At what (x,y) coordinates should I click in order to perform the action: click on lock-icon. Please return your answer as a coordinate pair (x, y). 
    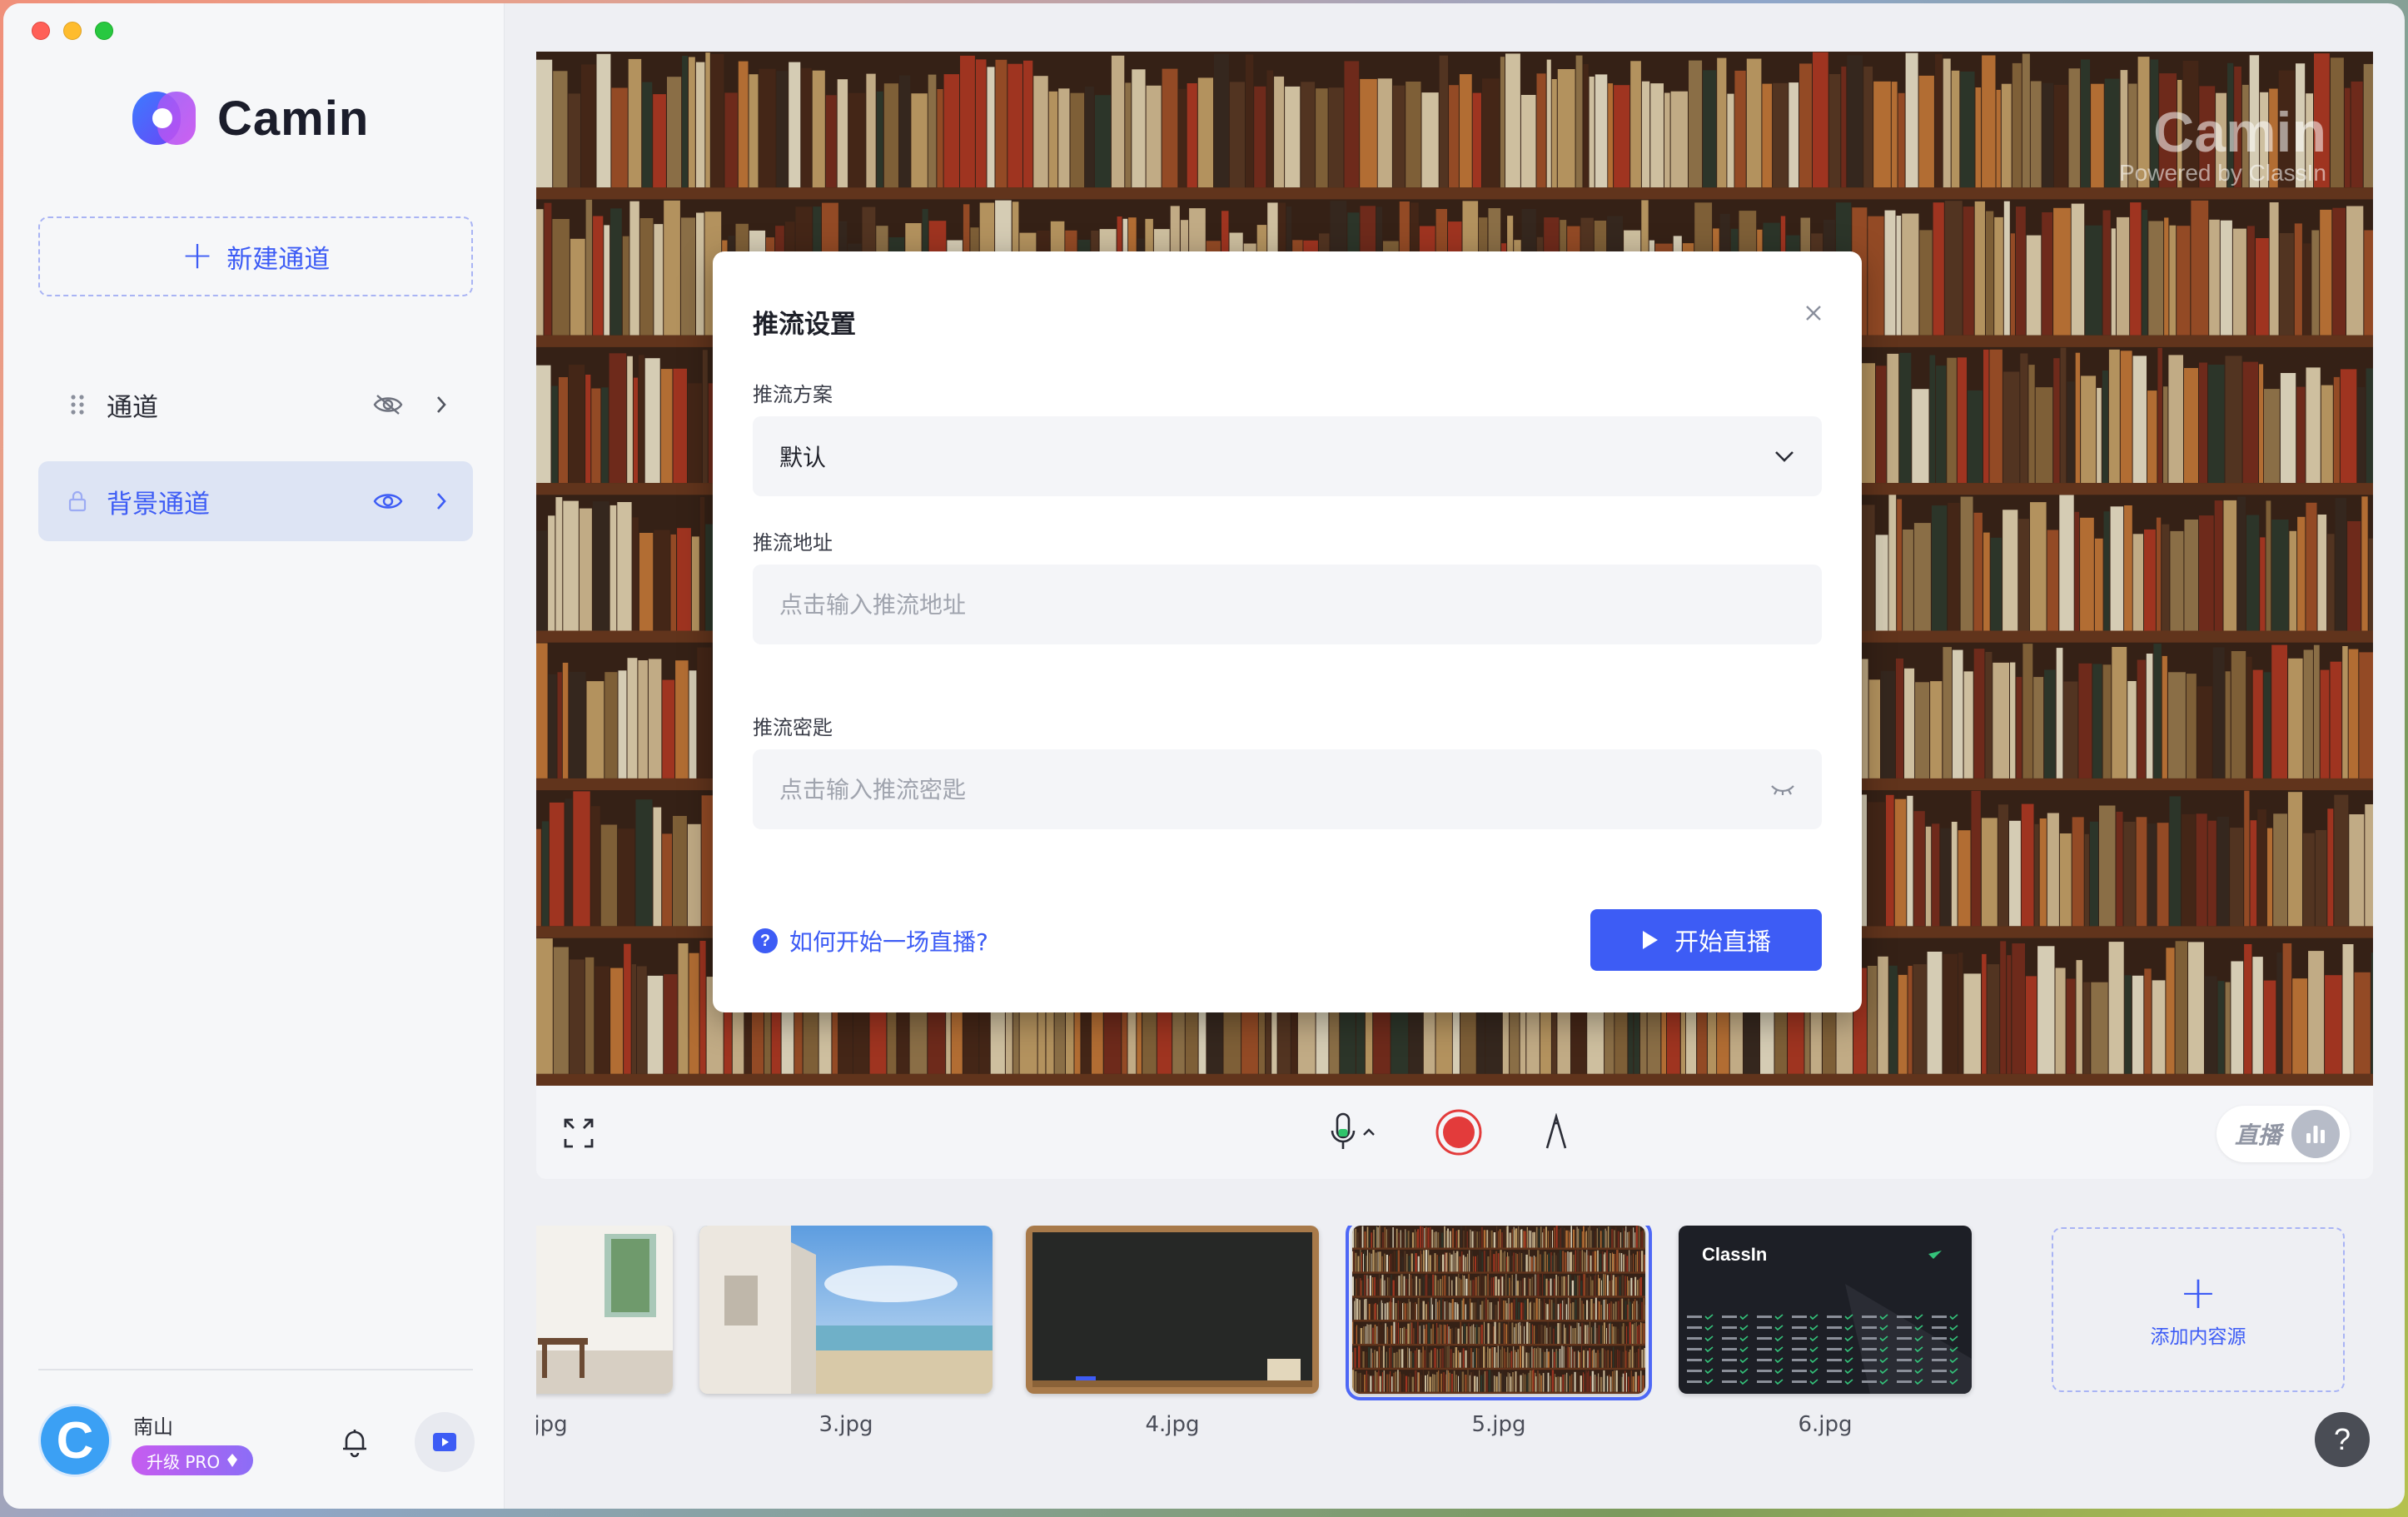
    Looking at the image, I should click on (77, 501).